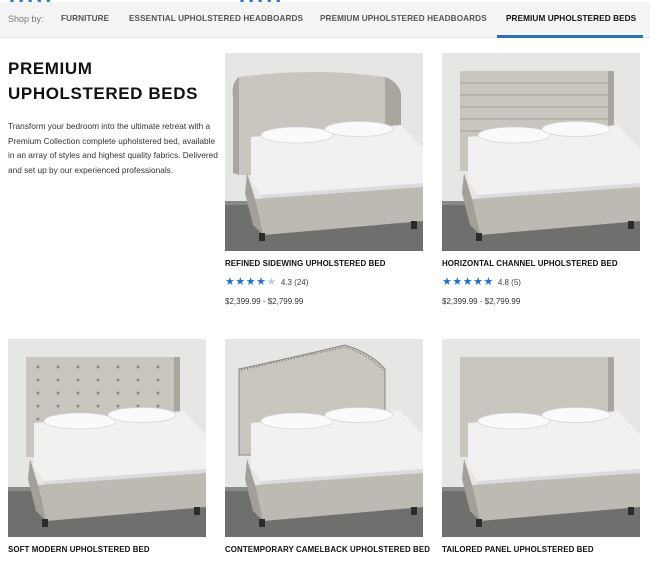 This screenshot has width=650, height=564. I want to click on shop-by-label: Shop by:, so click(26, 19).